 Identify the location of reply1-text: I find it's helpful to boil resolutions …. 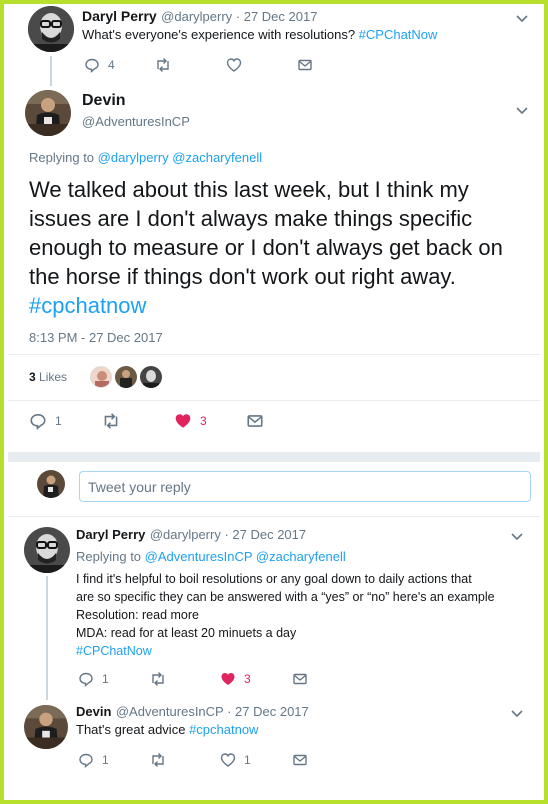
(306, 615).